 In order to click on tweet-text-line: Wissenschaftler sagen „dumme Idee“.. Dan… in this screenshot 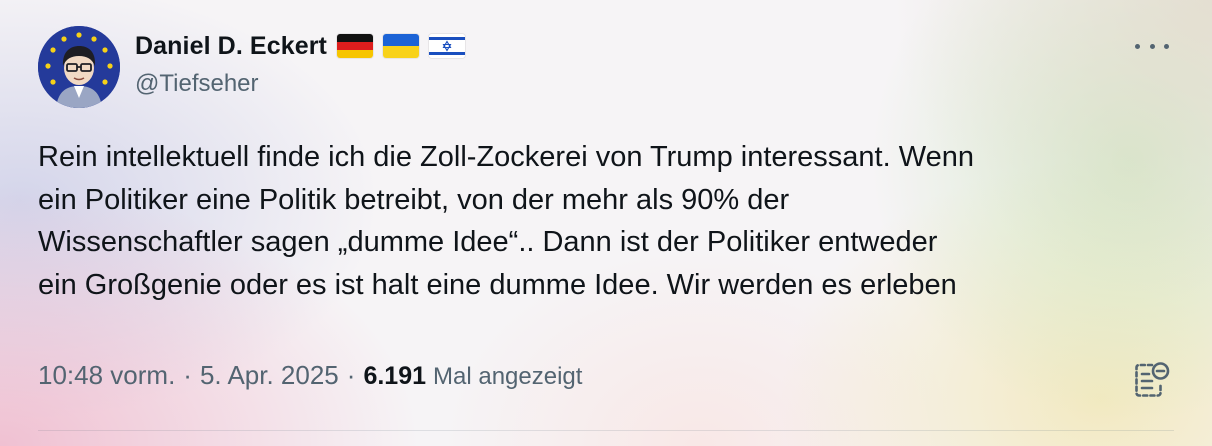, I will do `click(488, 242)`.